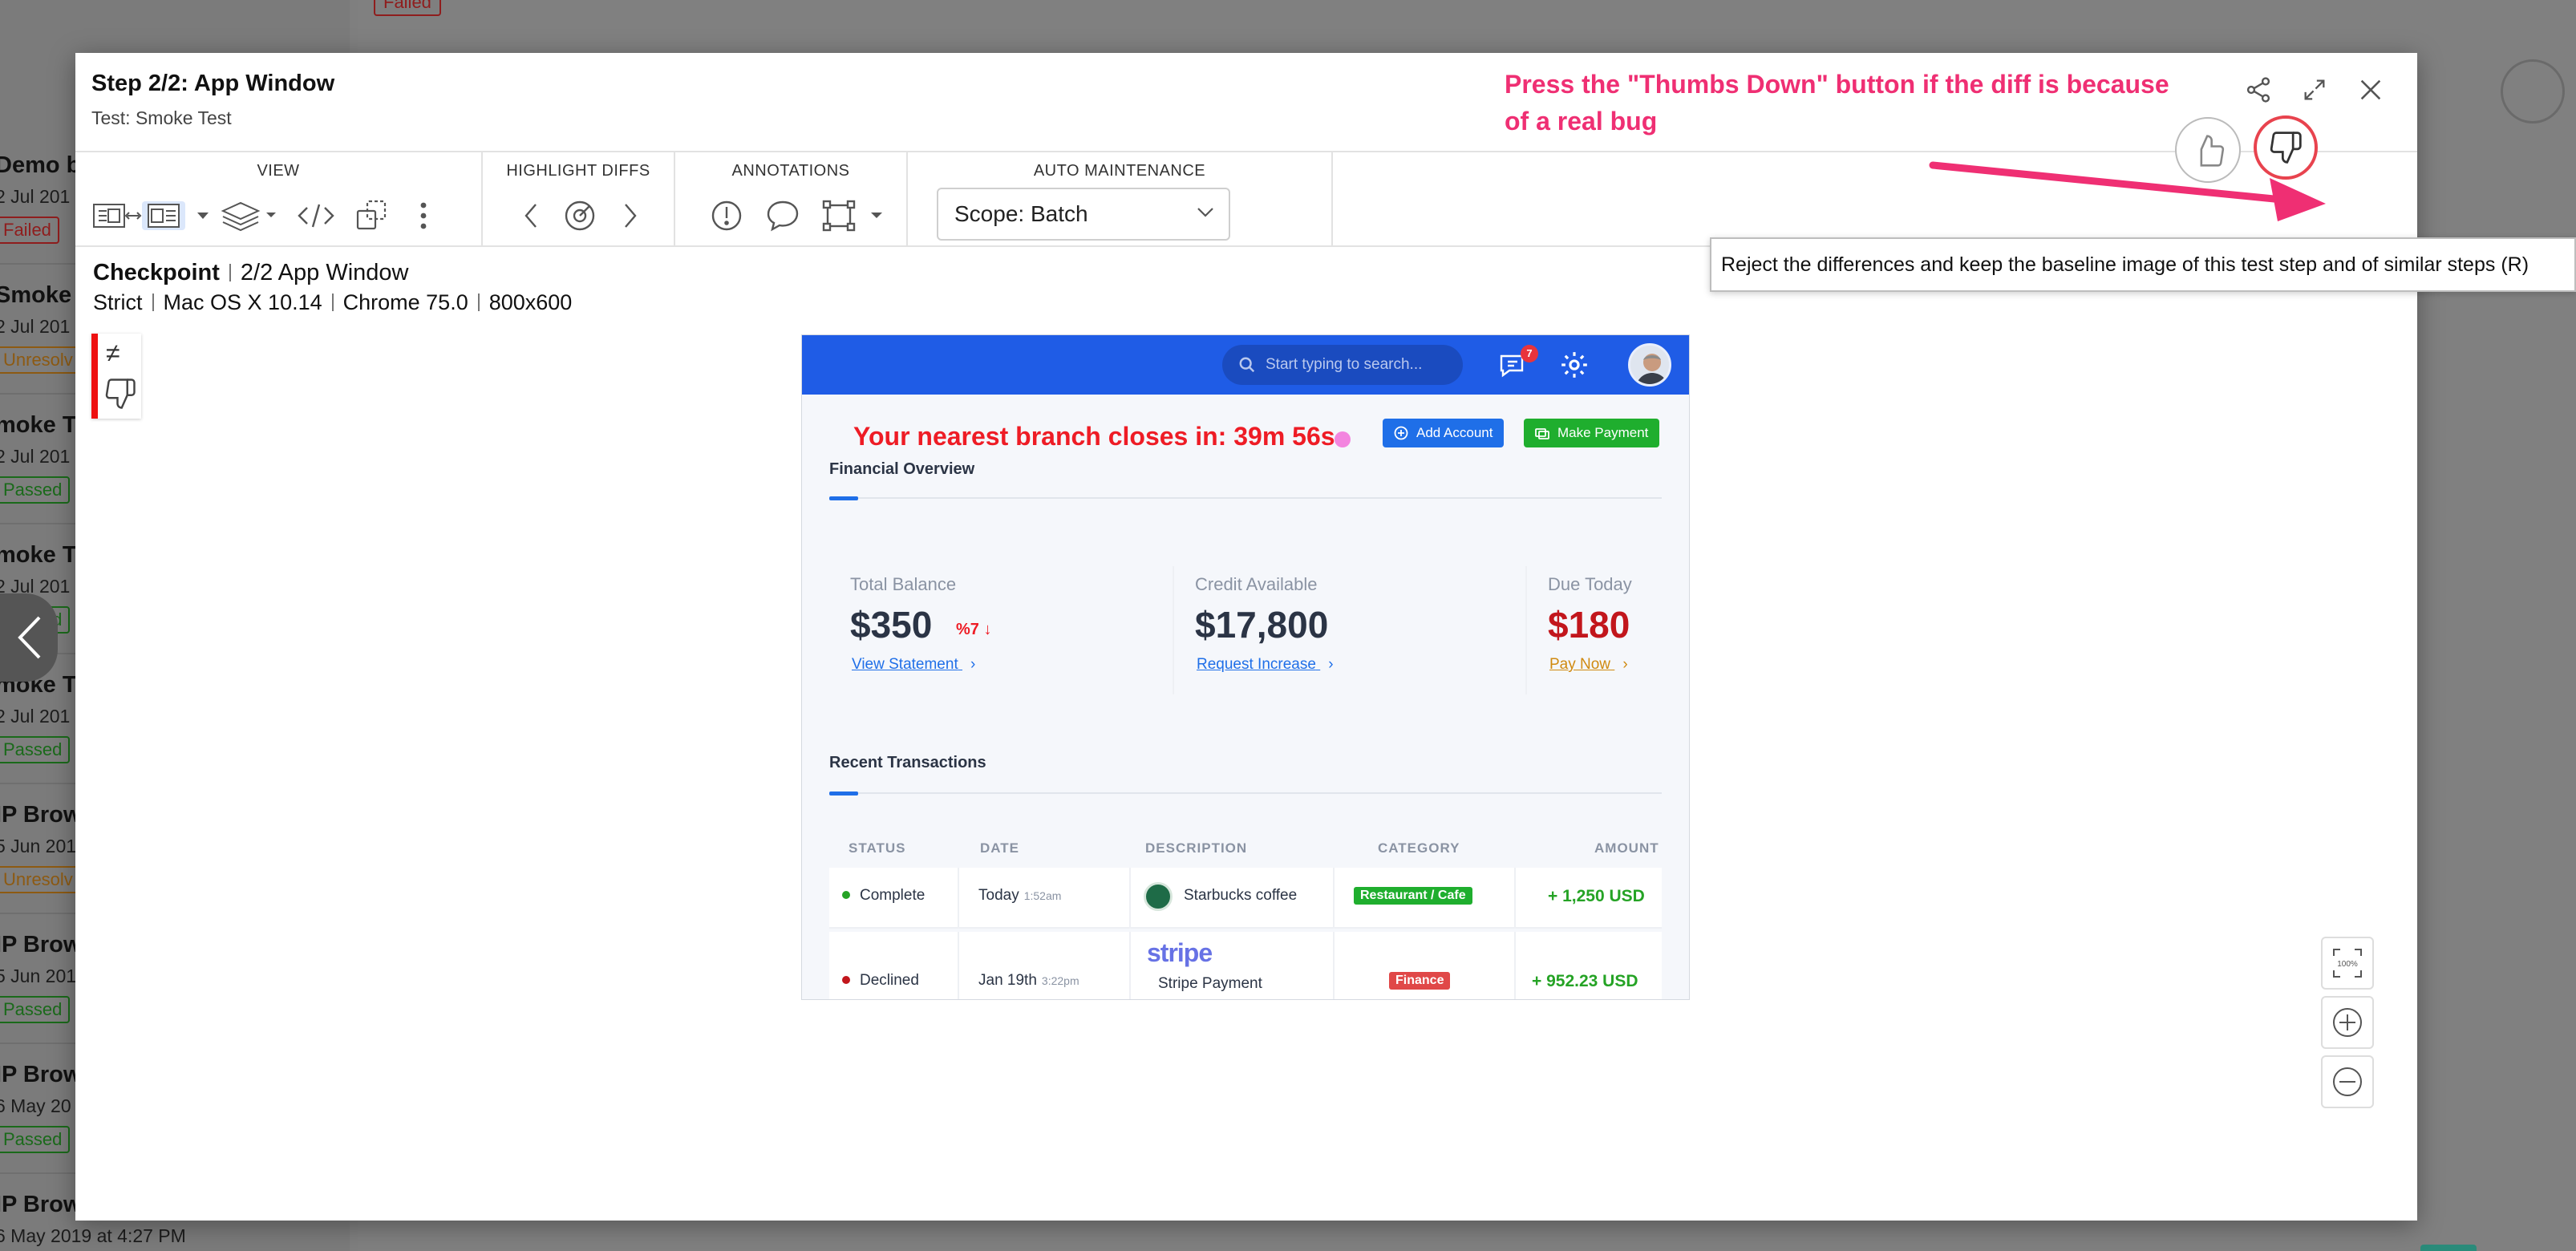 The height and width of the screenshot is (1251, 2576). I want to click on request-increase-link: Request Increase ›, so click(1265, 665).